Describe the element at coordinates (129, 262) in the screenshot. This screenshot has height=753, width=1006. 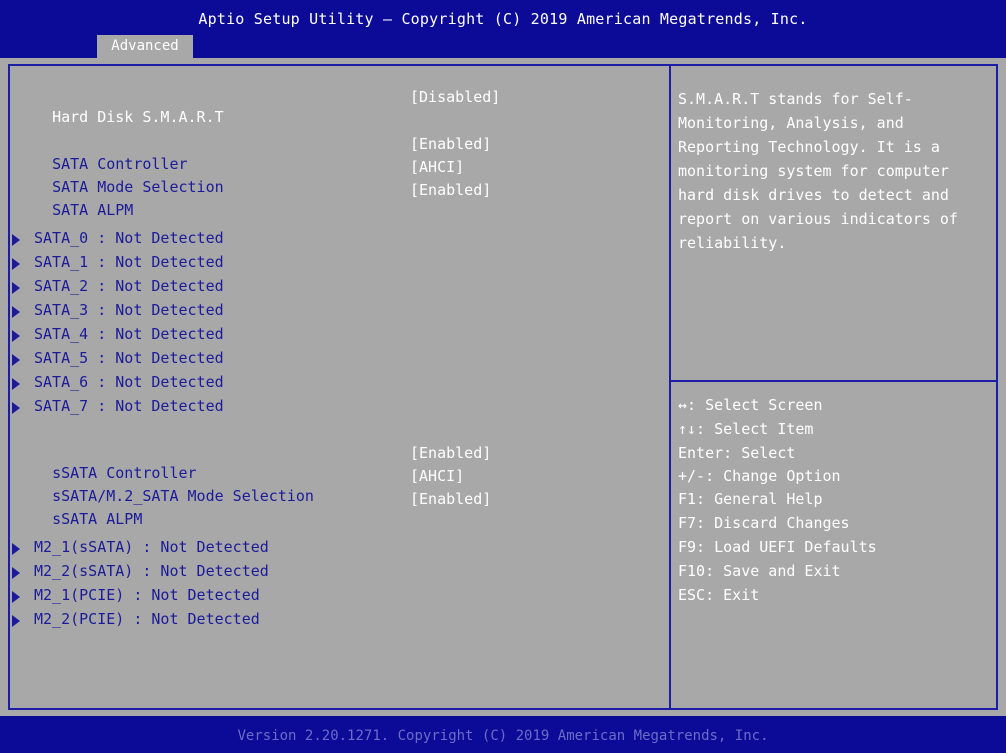
I see `submenu-sata-1: SATA_1 : Not Detected` at that location.